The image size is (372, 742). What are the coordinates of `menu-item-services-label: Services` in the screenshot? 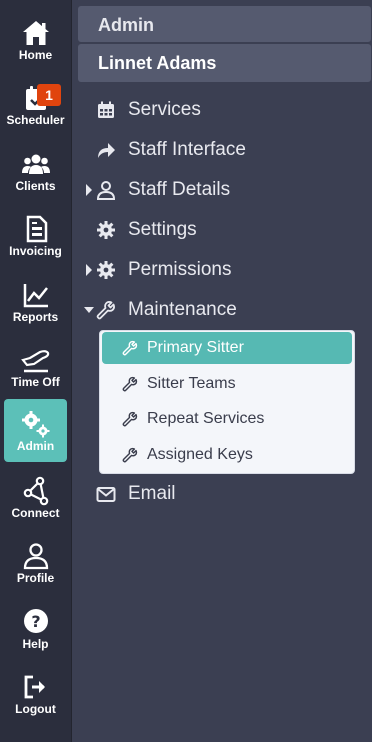 It's located at (164, 109).